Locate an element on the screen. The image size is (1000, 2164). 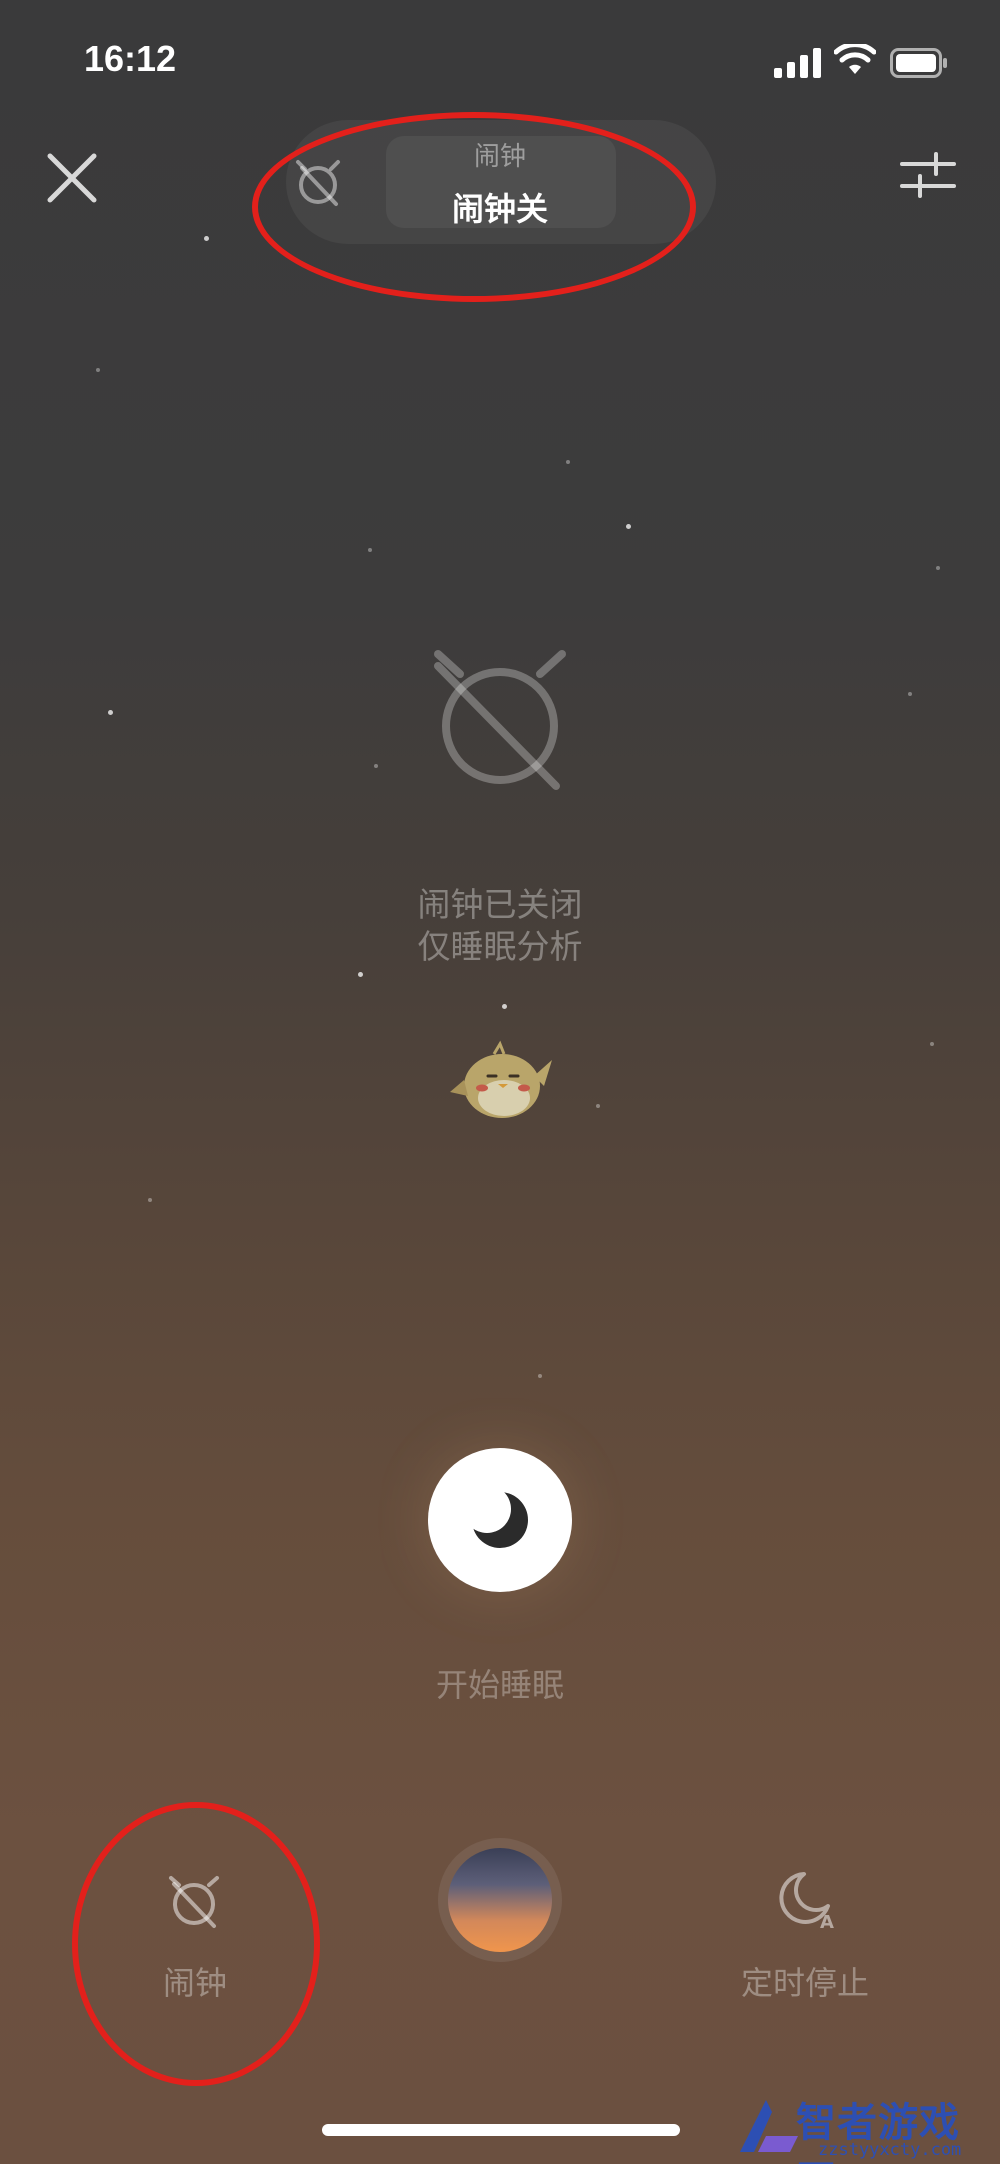
timer-stop-tab-label: 定时停止 is located at coordinates (805, 1981).